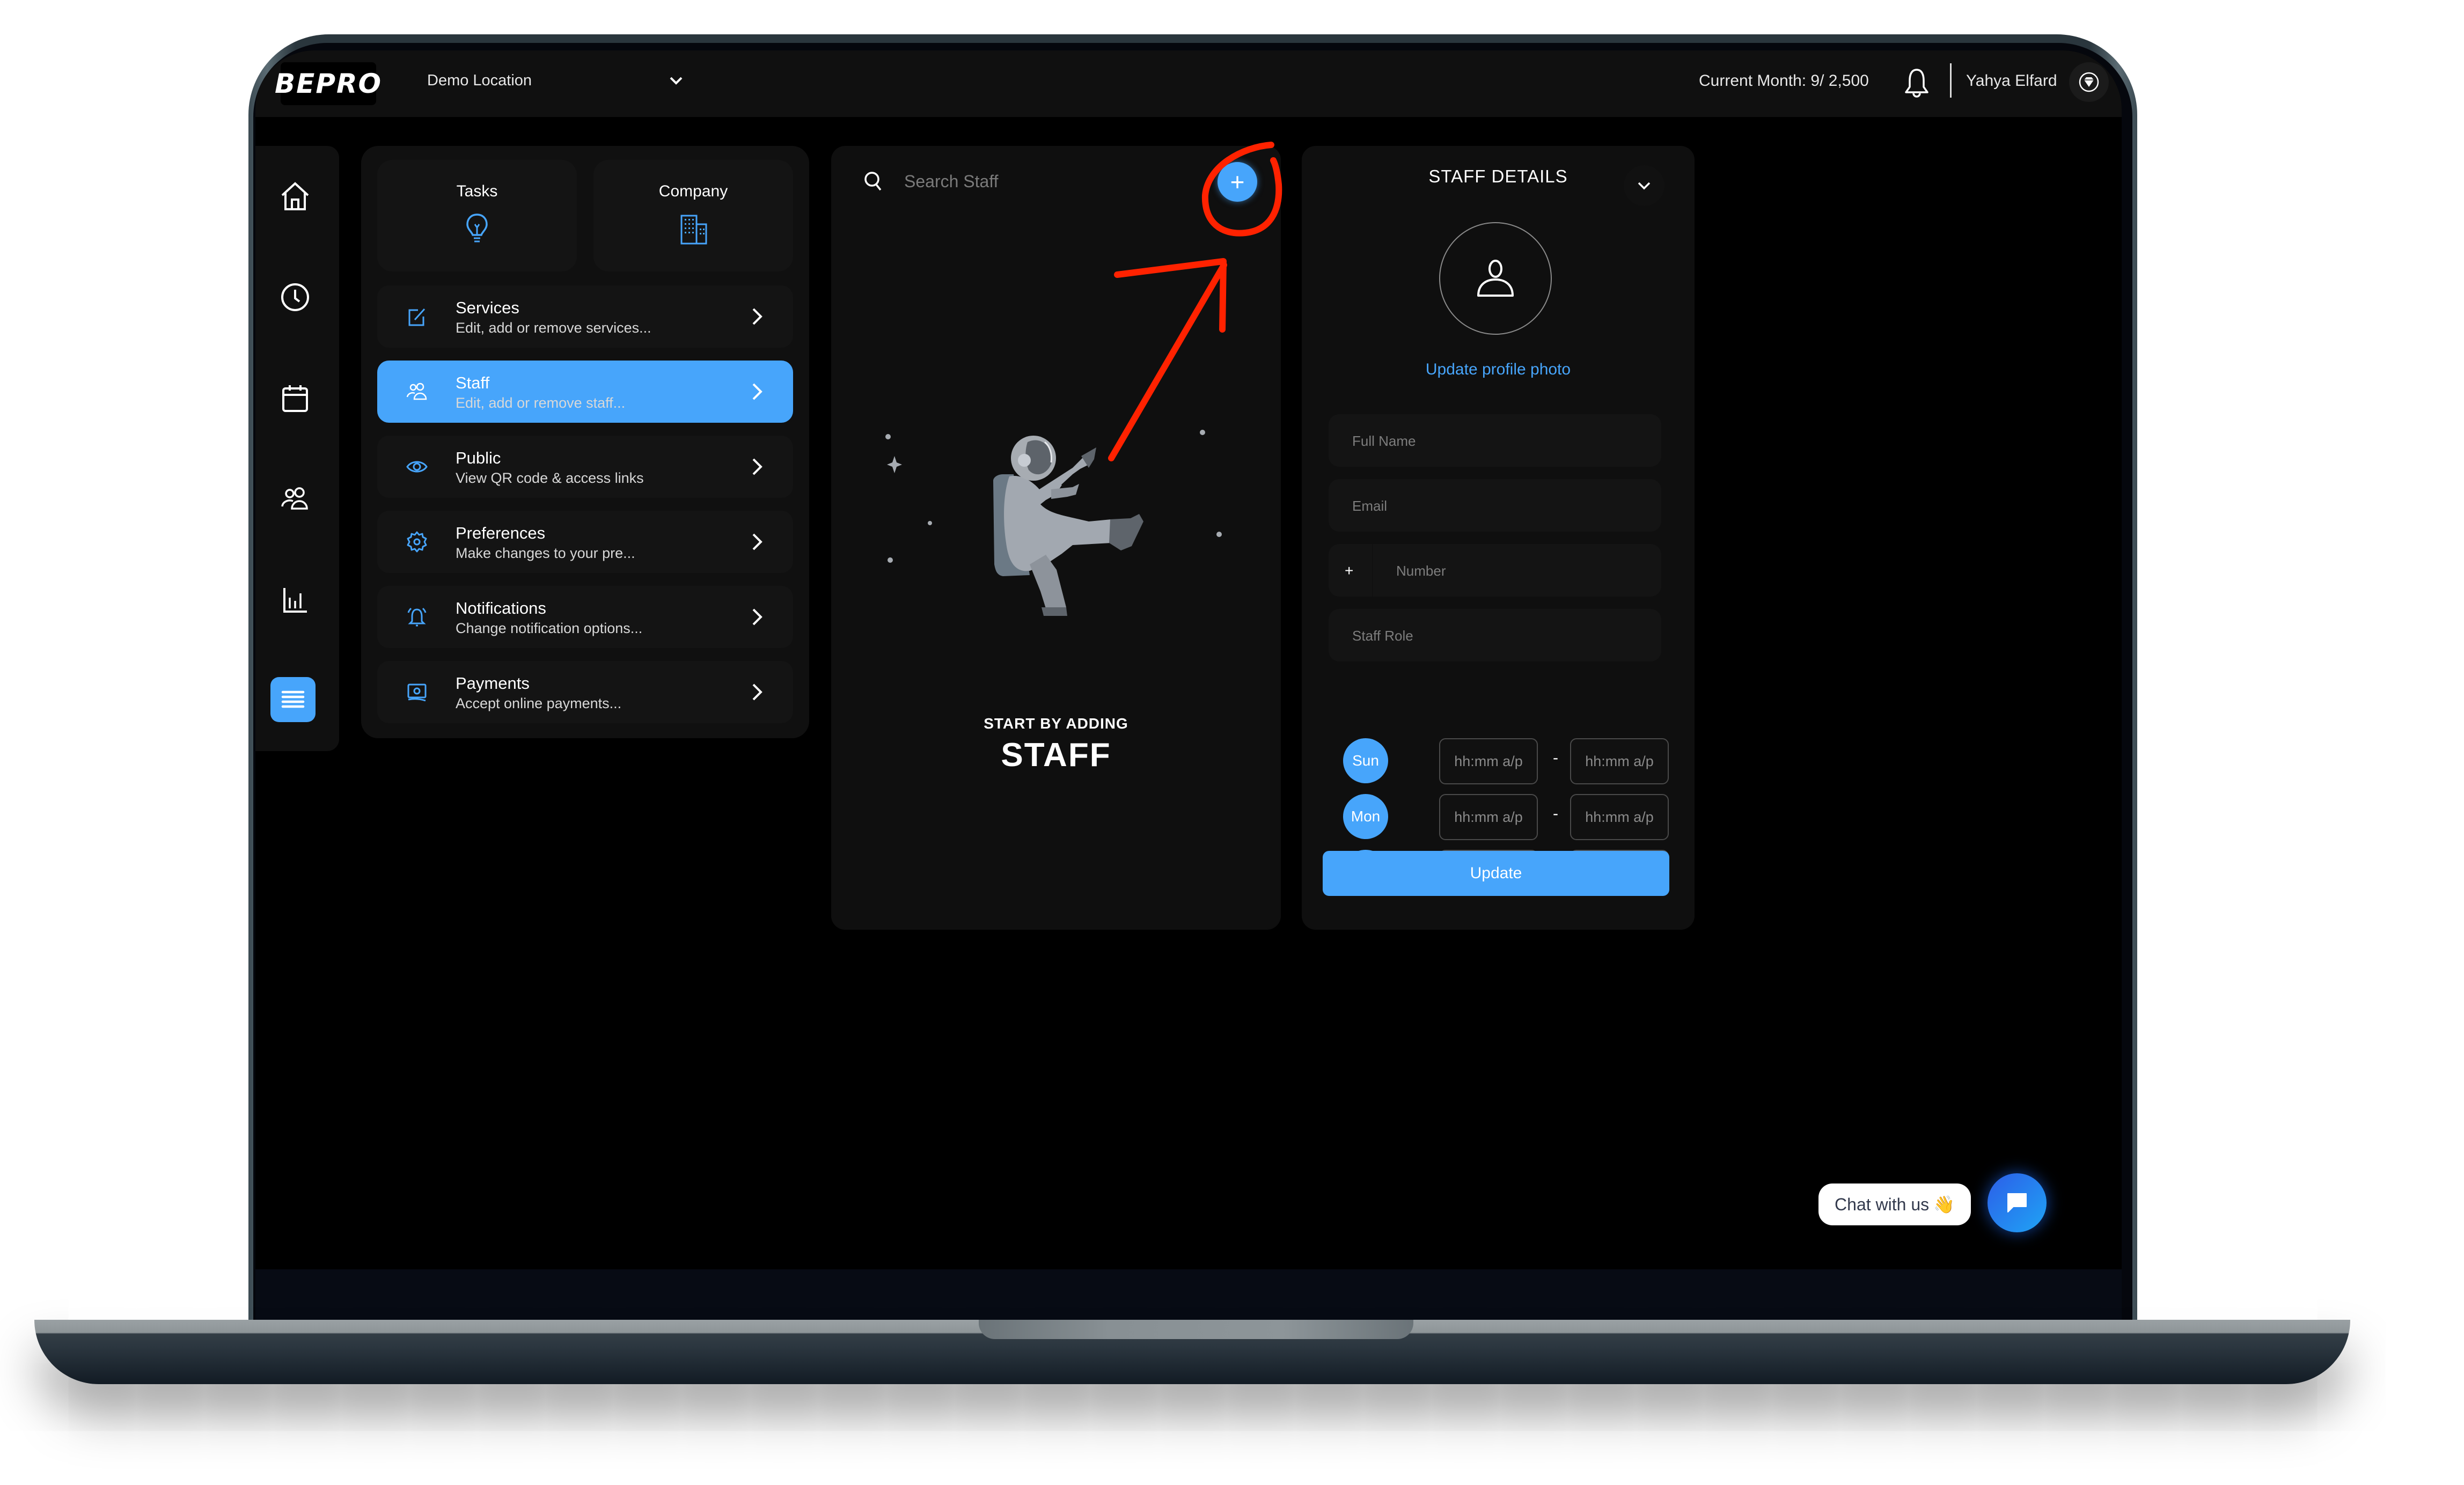  I want to click on staff-role-field, so click(1495, 636).